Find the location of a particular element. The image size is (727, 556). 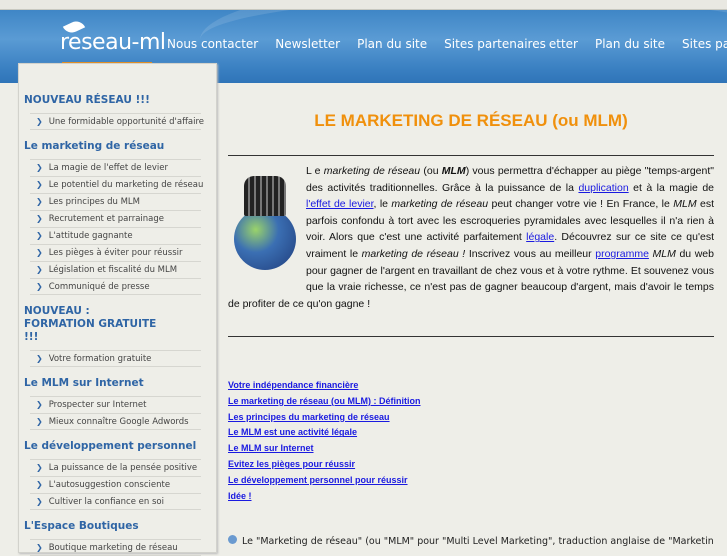

sidebar-item: ❯ L'attitude gagnante is located at coordinates (115, 235).